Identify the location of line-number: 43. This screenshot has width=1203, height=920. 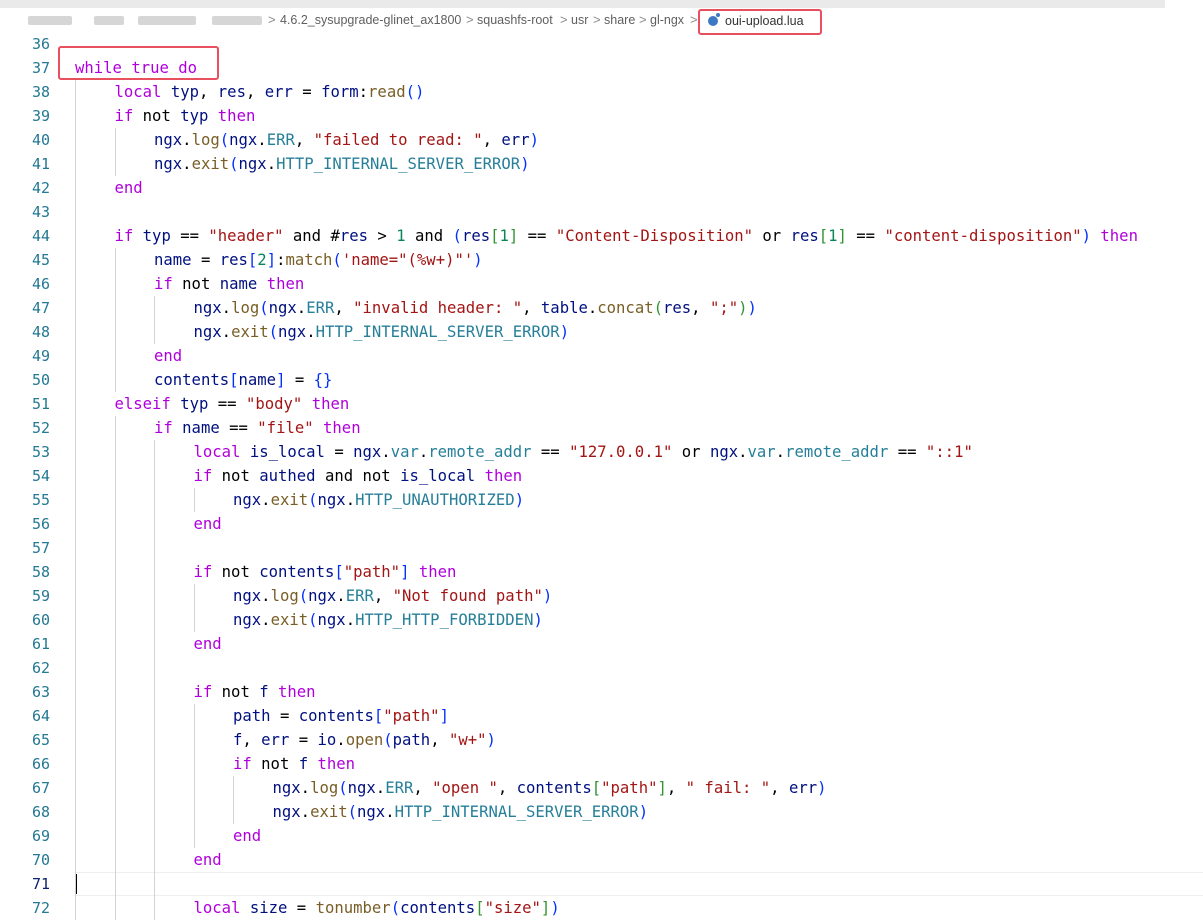
(40, 212).